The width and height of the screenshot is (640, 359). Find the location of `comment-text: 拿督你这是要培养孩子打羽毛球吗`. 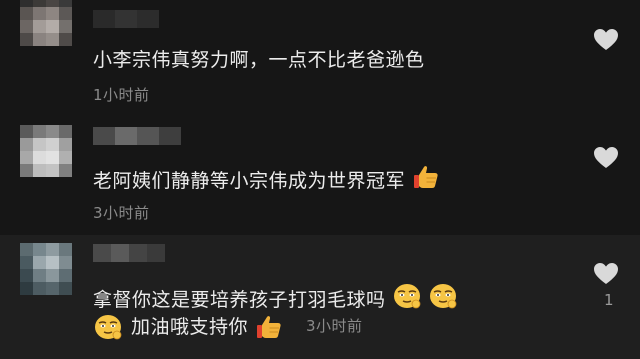

comment-text: 拿督你这是要培养孩子打羽毛球吗 is located at coordinates (275, 297).